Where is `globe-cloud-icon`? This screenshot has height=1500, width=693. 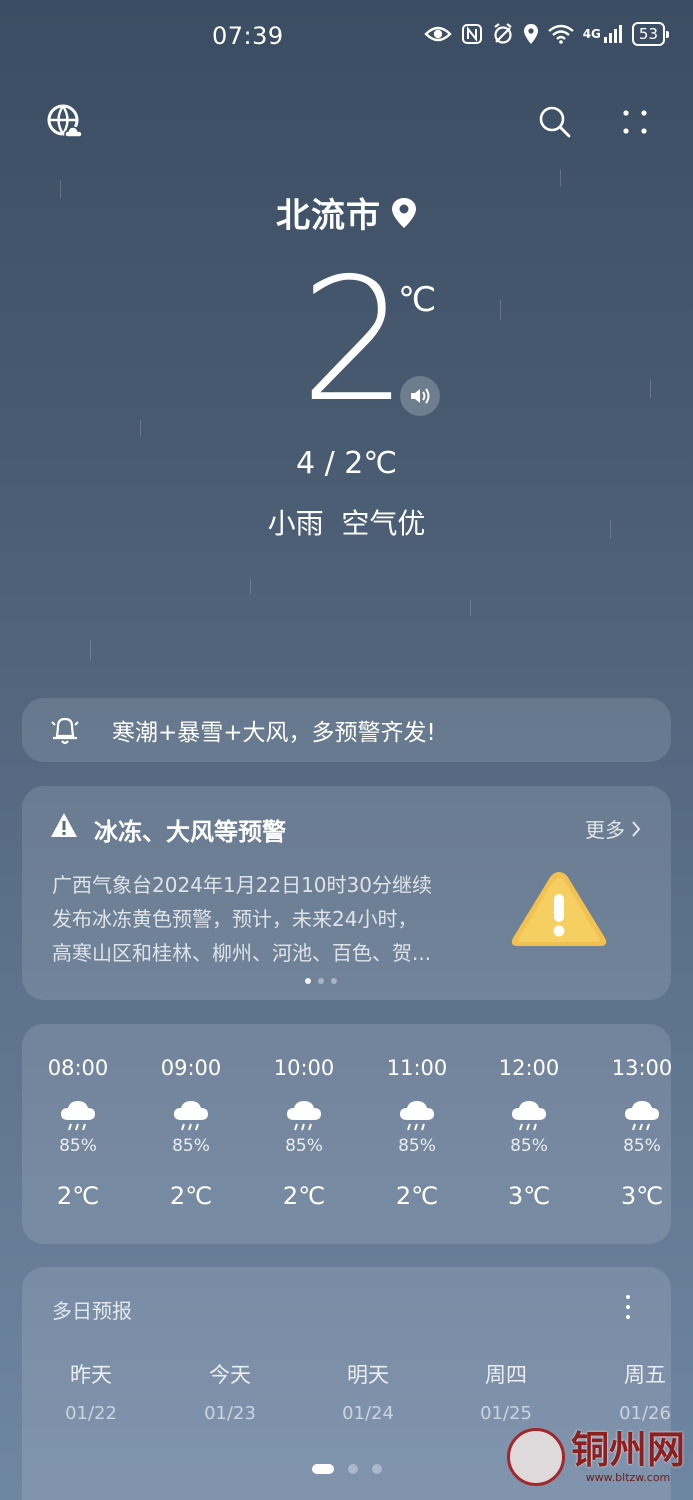
globe-cloud-icon is located at coordinates (65, 121).